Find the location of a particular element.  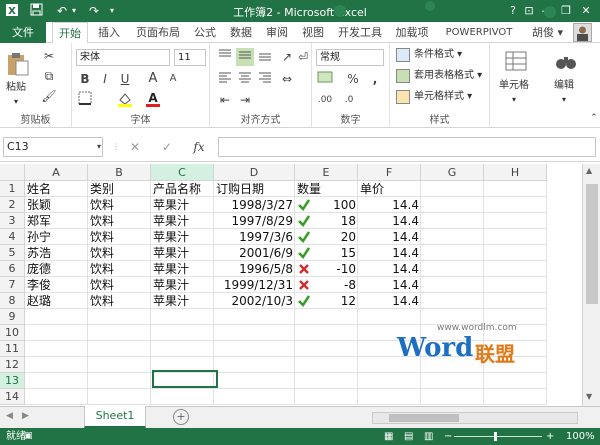

row-header-8: 8 is located at coordinates (12, 301).